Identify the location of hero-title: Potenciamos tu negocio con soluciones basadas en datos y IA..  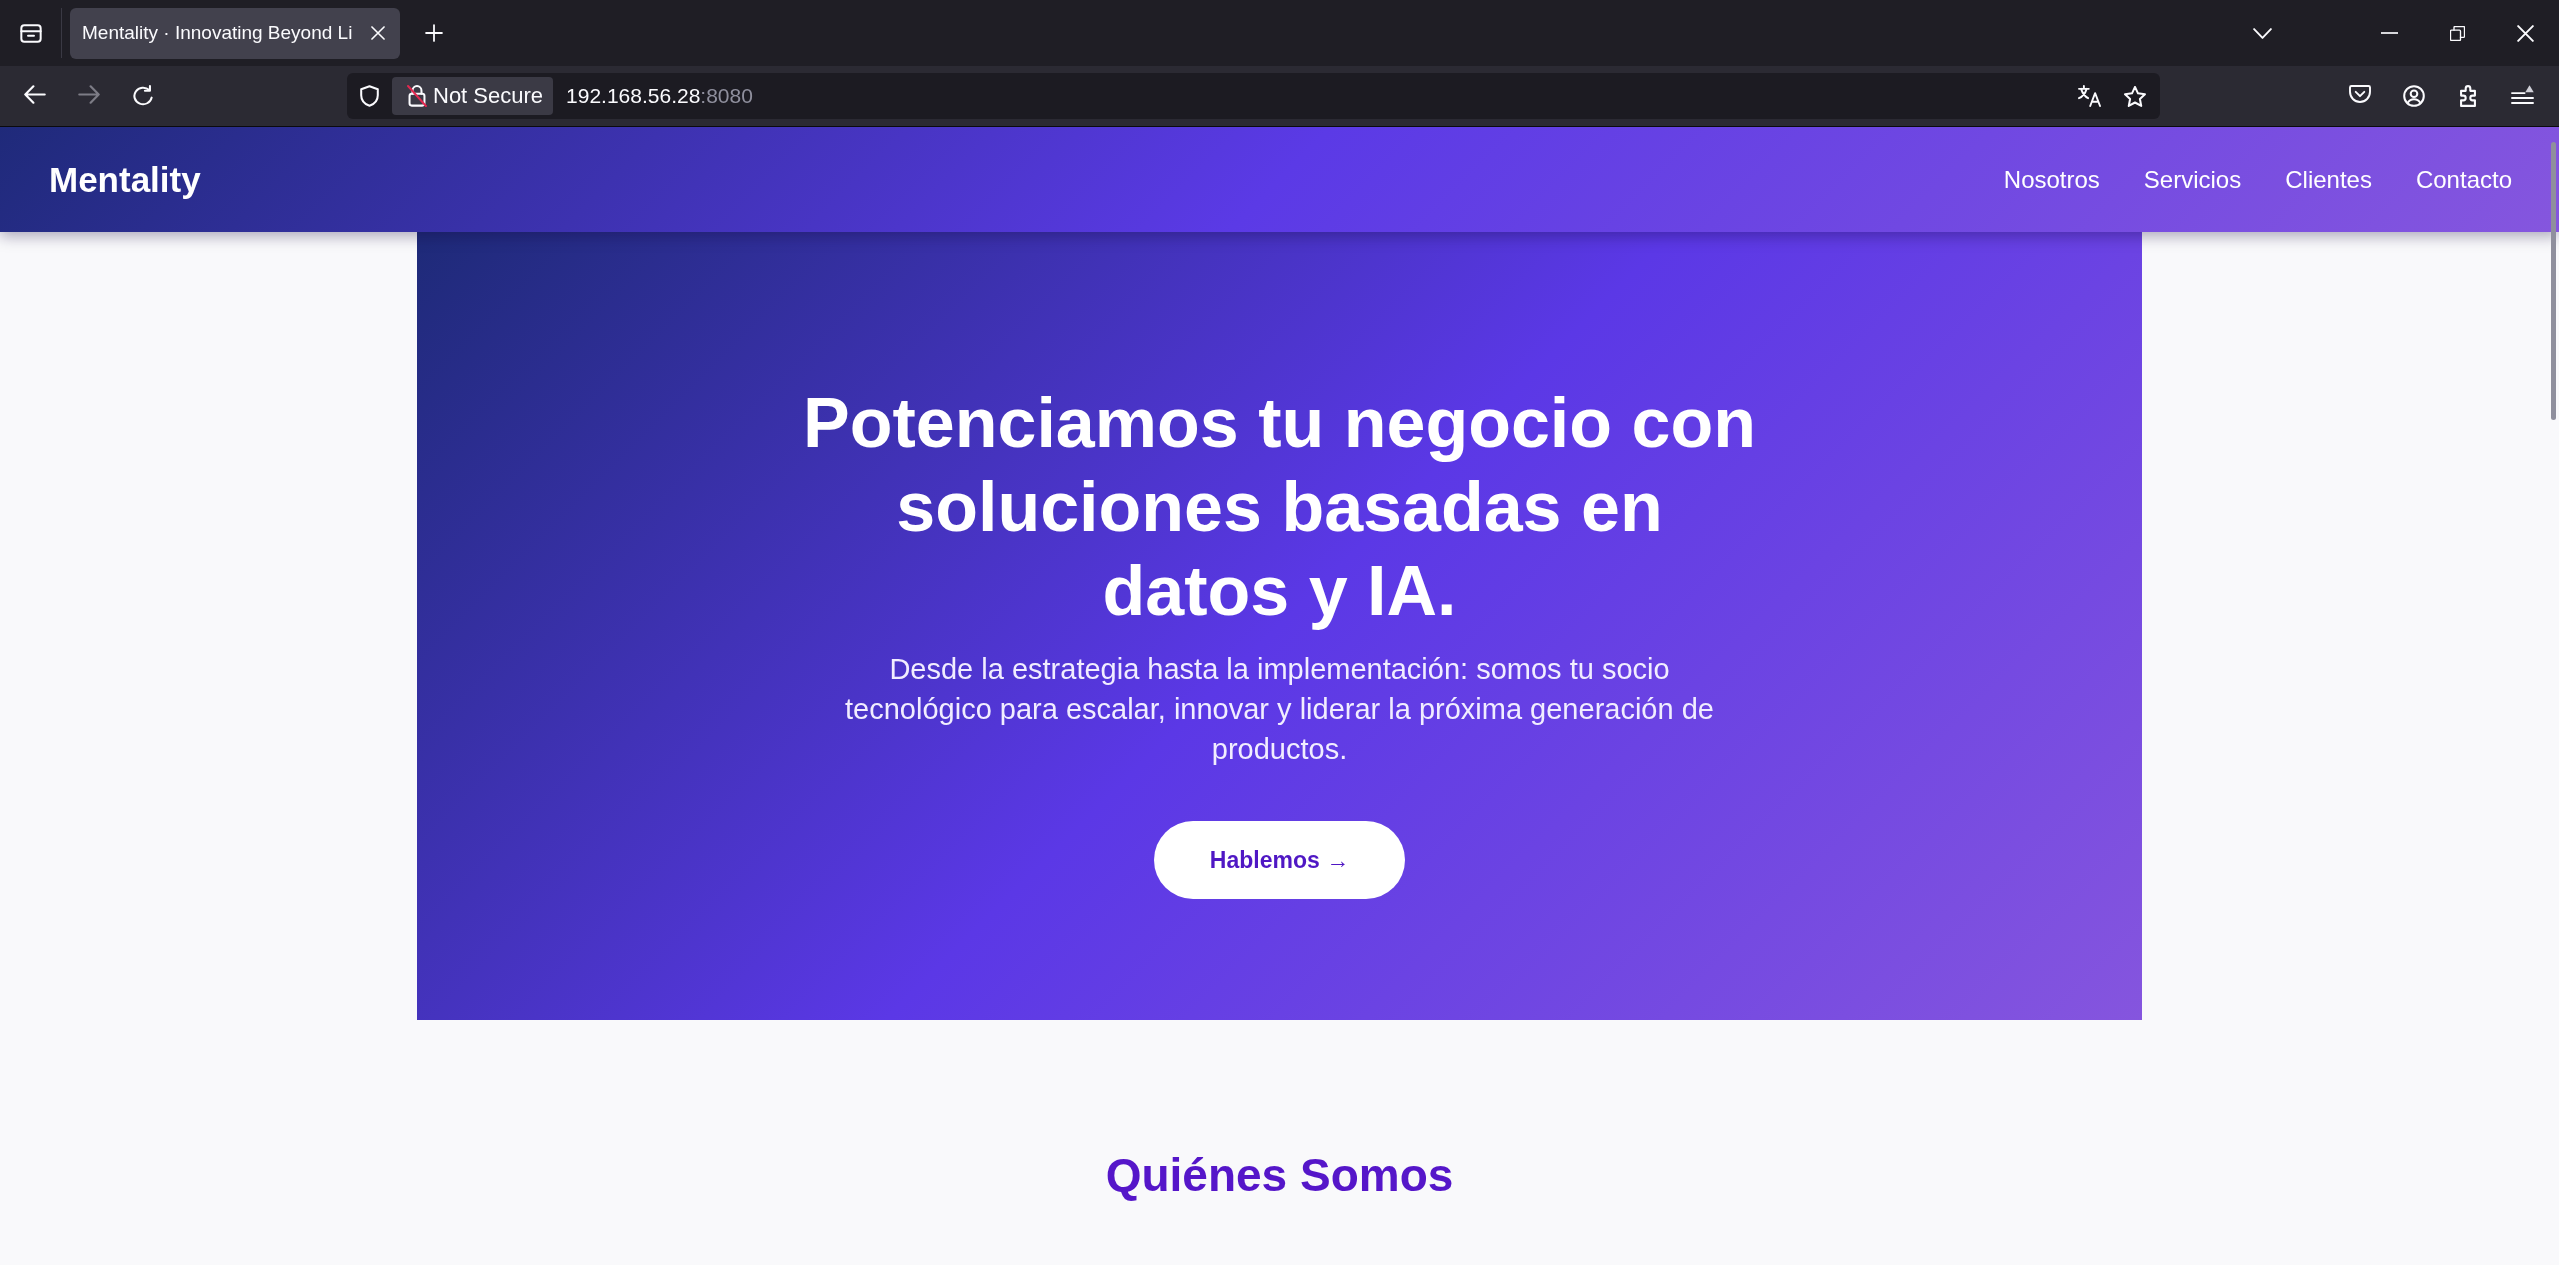
(1279, 507).